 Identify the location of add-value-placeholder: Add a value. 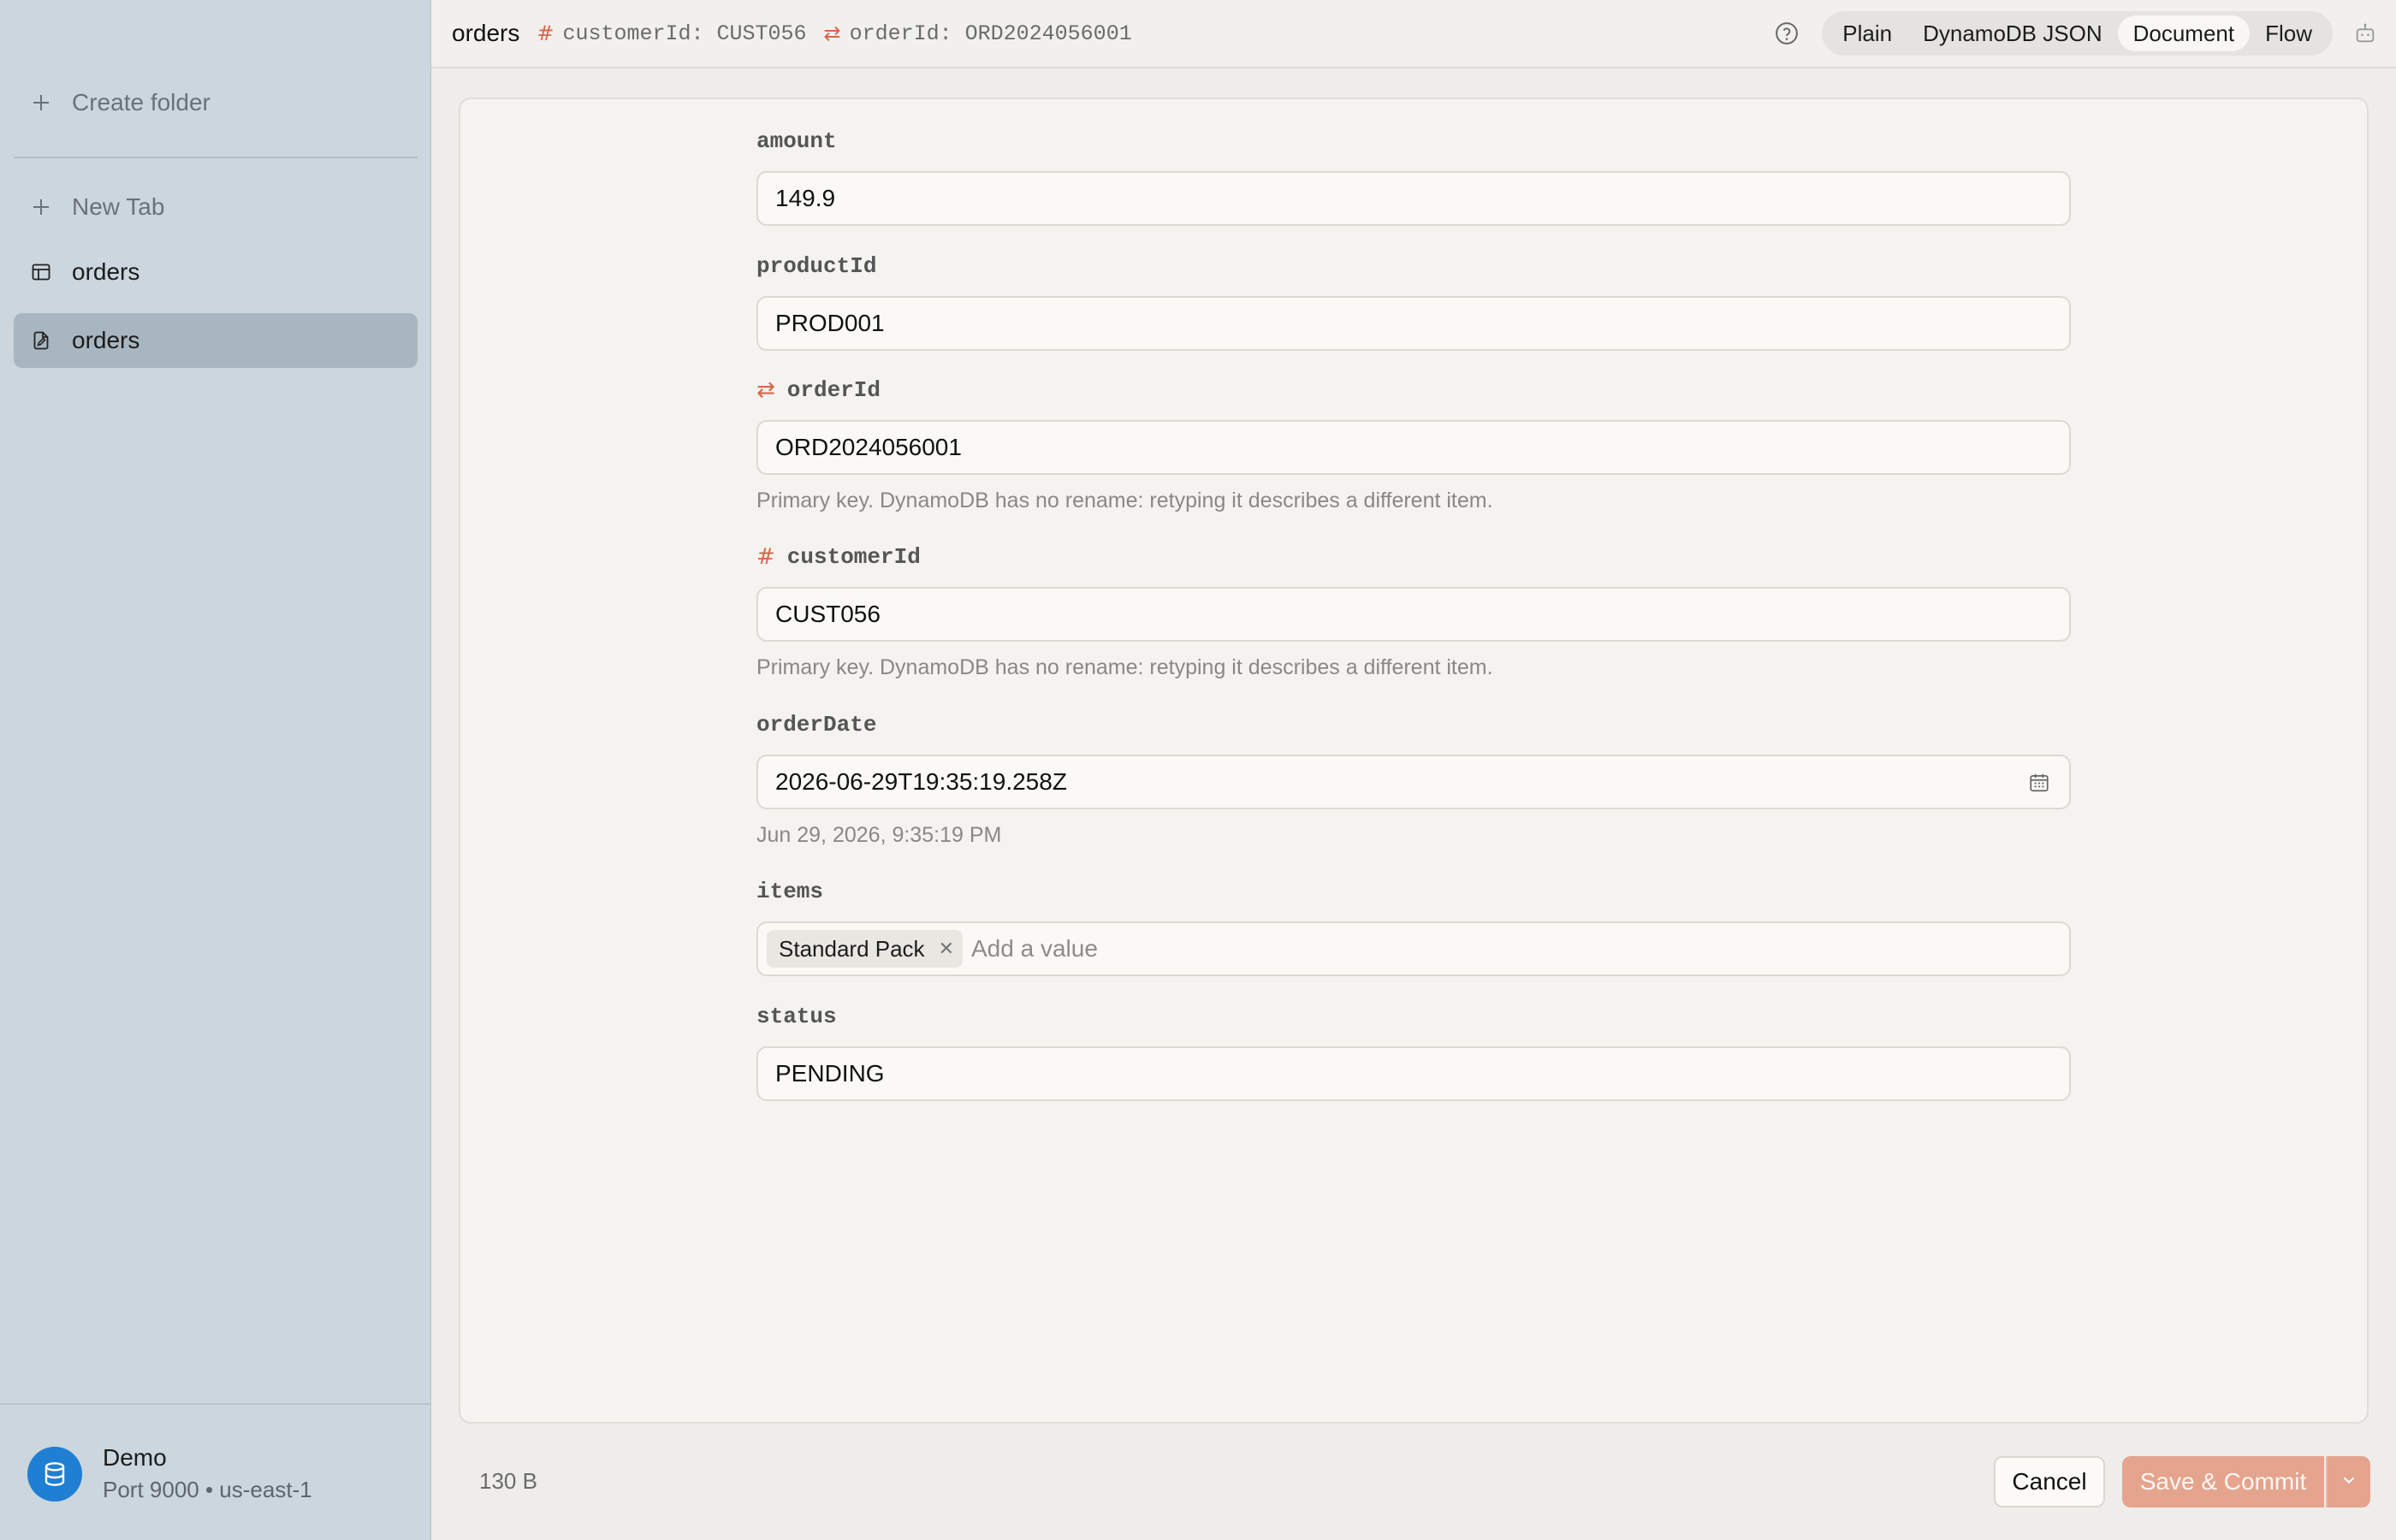
(1034, 948).